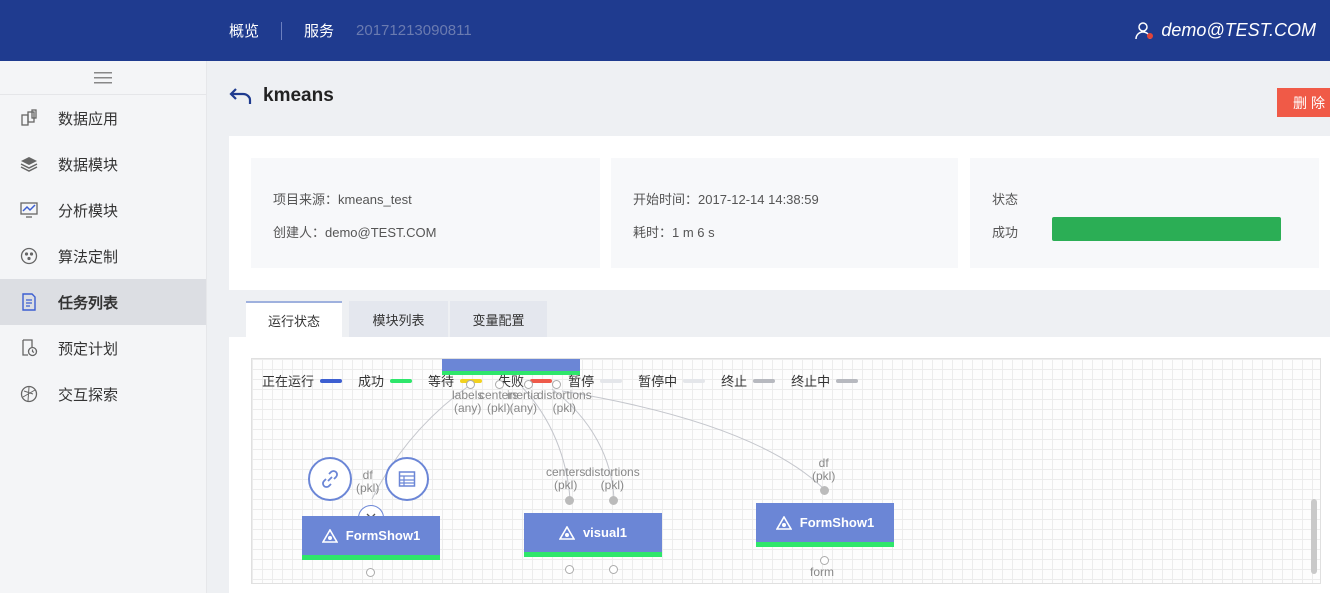 The width and height of the screenshot is (1330, 593). I want to click on time-card: 开始时间：2017-12-14 14:38:59 耗时：1 m 6 s, so click(784, 213).